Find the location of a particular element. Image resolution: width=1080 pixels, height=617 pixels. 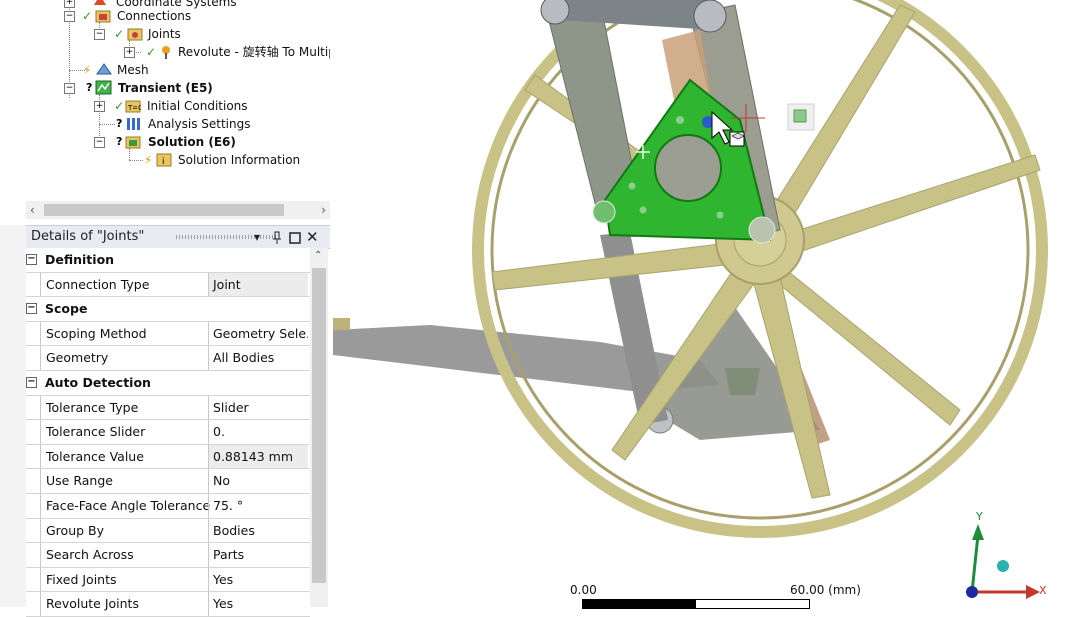

property-value: 0.88143 mm is located at coordinates (258, 456).